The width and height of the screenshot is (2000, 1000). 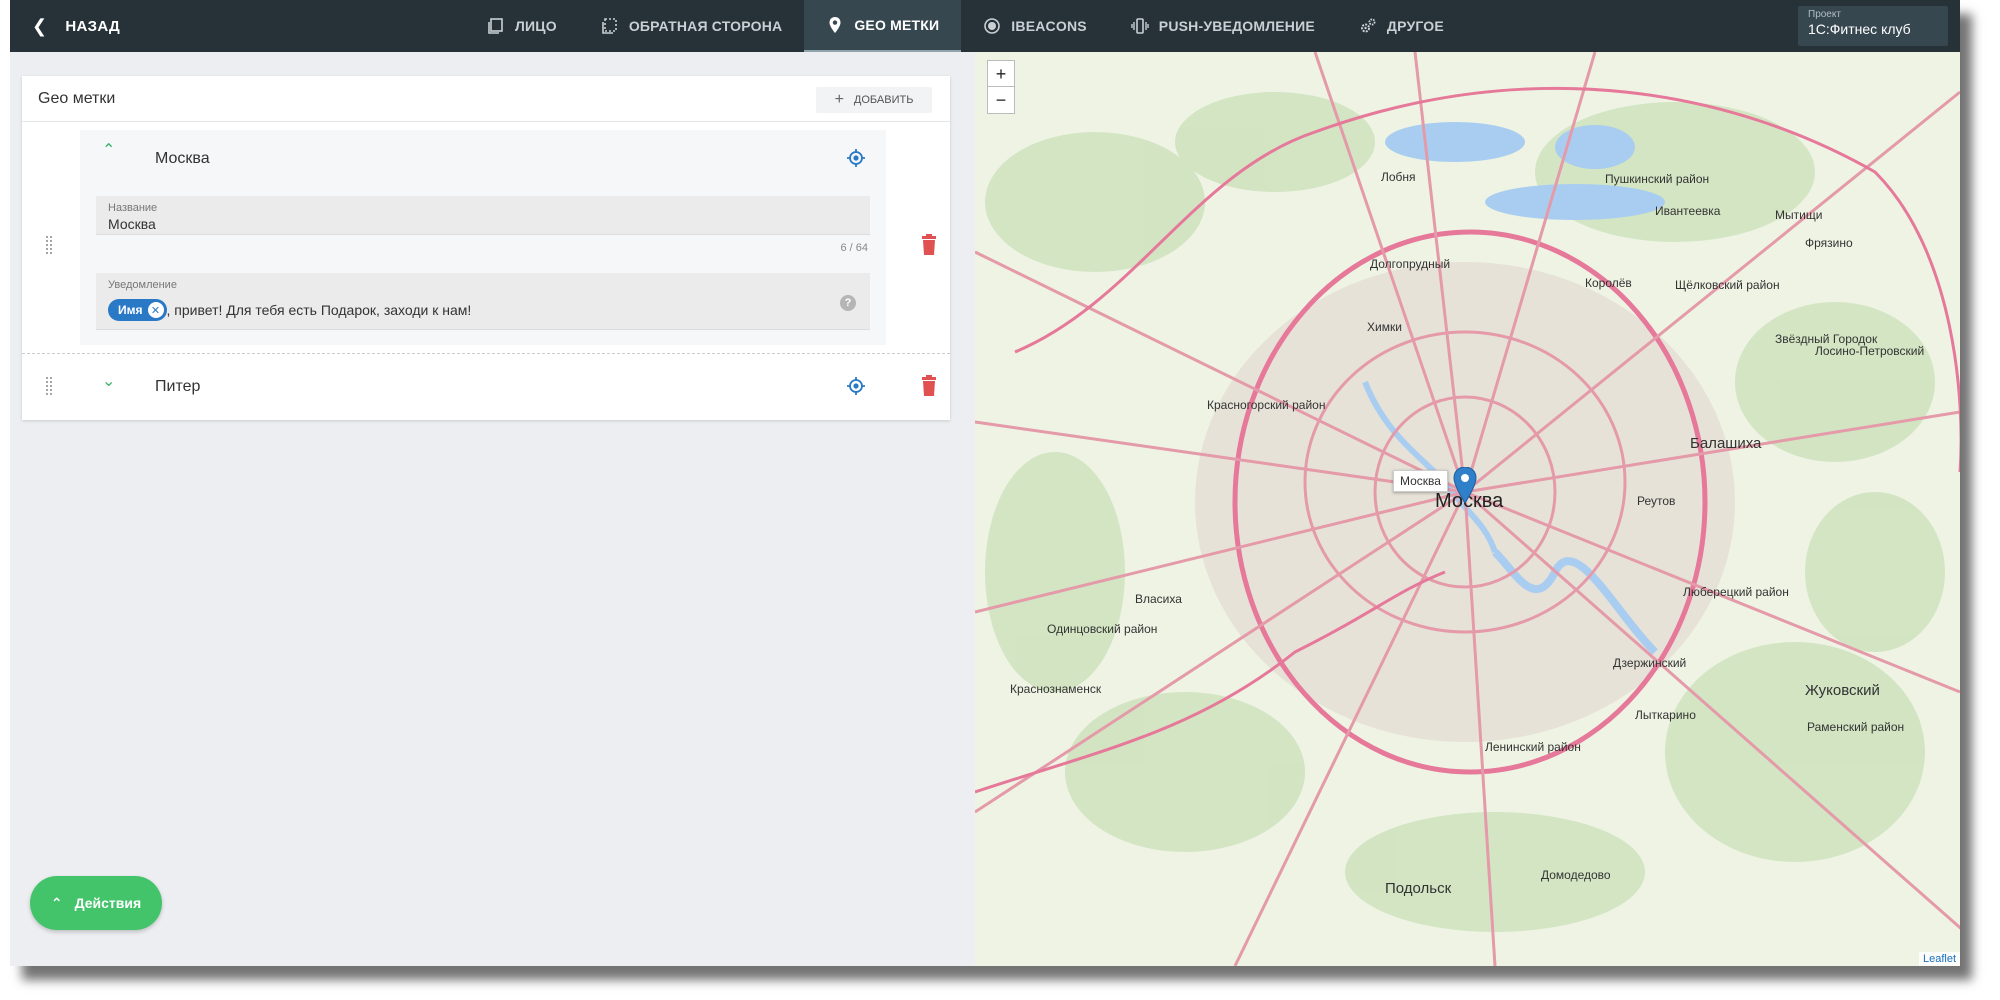 I want to click on help-icon: ?, so click(x=848, y=303).